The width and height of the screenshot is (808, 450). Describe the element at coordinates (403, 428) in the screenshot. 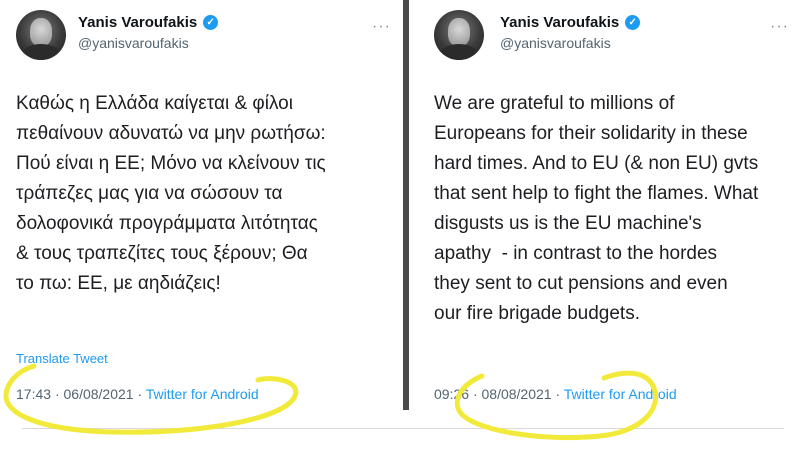

I see `bottom-rule` at that location.